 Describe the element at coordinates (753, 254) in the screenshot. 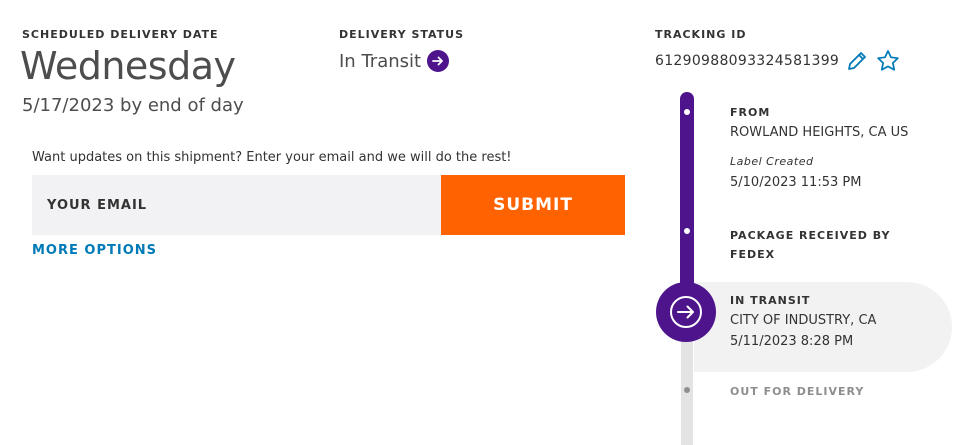

I see `event-title-line: FEDEX` at that location.